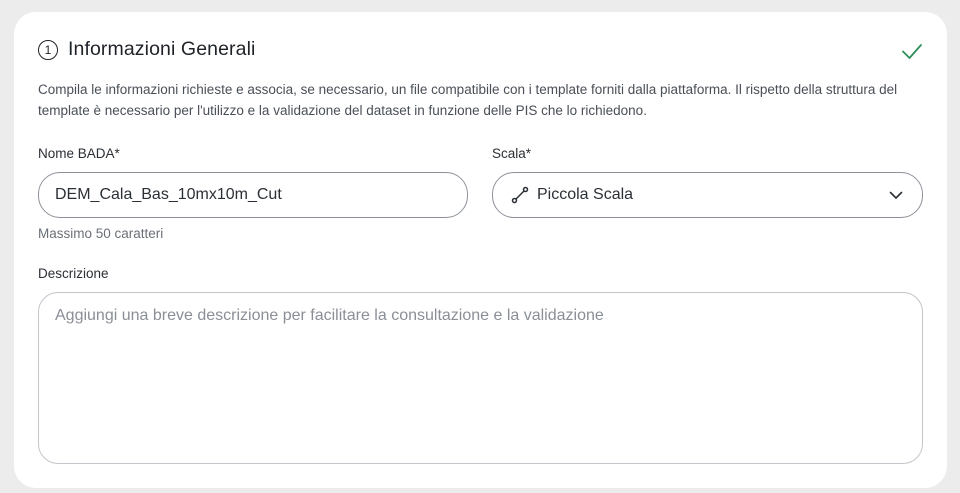  What do you see at coordinates (79, 153) in the screenshot?
I see `name-label: Nome BADA*` at bounding box center [79, 153].